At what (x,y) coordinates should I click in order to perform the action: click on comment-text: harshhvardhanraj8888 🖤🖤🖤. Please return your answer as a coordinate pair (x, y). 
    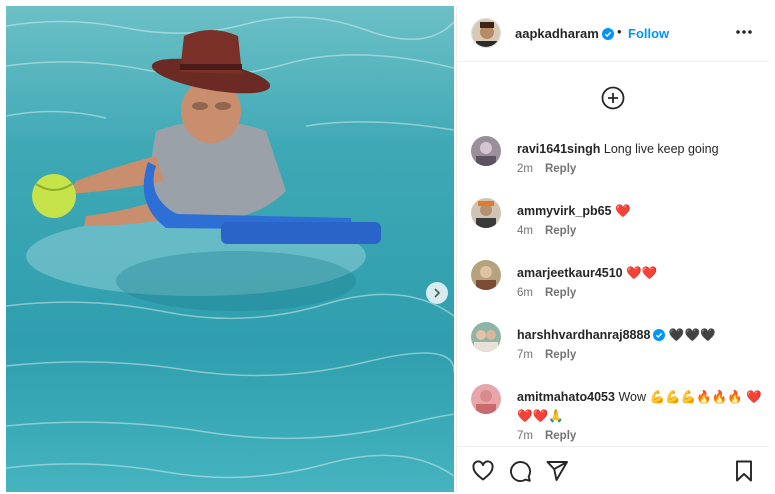
    Looking at the image, I should click on (639, 335).